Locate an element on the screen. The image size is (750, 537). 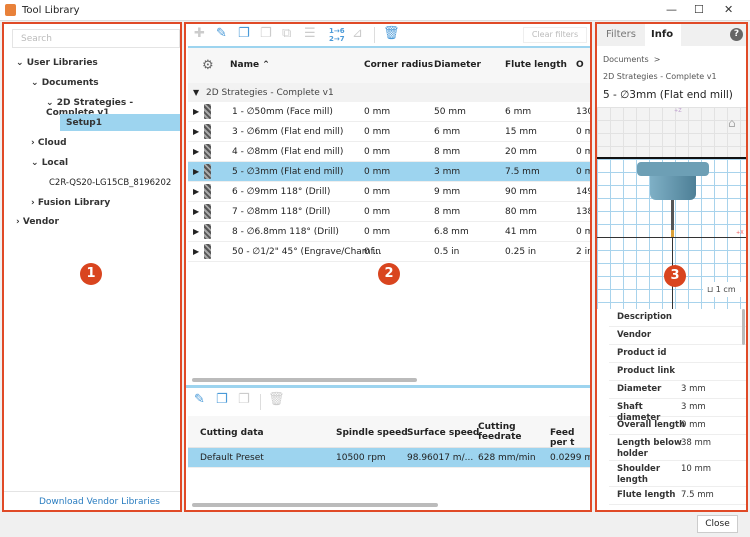
preset-horizontal-scrollbar is located at coordinates (315, 505).